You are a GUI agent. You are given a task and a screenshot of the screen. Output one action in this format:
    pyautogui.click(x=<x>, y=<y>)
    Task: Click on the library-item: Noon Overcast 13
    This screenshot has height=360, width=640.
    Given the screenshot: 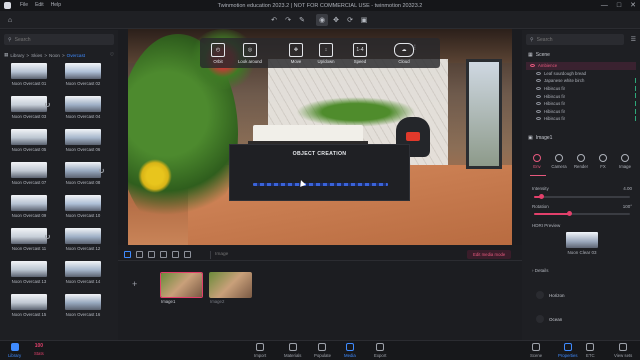 What is the action you would take?
    pyautogui.click(x=29, y=272)
    